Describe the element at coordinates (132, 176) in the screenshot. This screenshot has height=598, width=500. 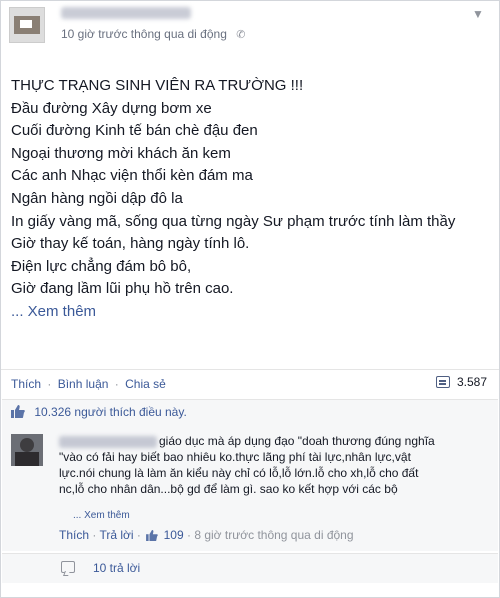
I see `post-line: Các anh Nhạc viện thổi kèn đám ma` at that location.